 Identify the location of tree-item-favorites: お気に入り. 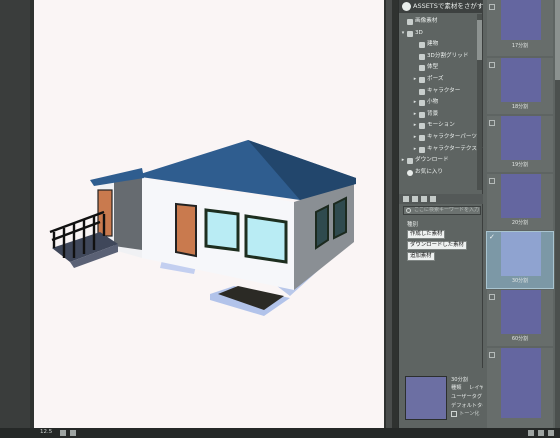
(441, 173).